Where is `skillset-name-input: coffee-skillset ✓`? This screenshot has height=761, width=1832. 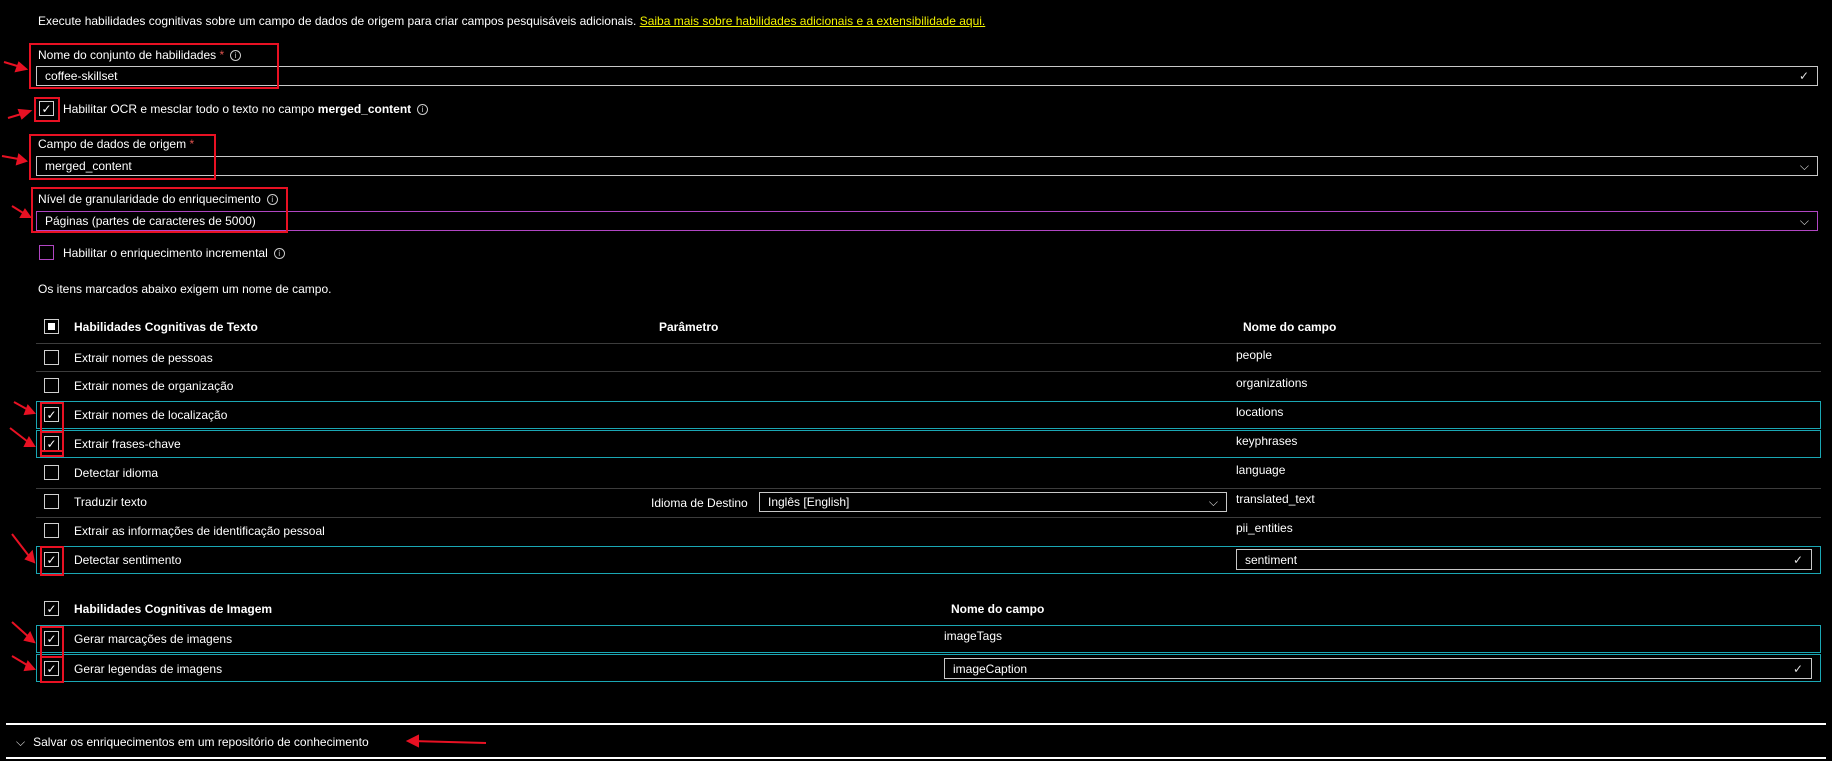 skillset-name-input: coffee-skillset ✓ is located at coordinates (927, 76).